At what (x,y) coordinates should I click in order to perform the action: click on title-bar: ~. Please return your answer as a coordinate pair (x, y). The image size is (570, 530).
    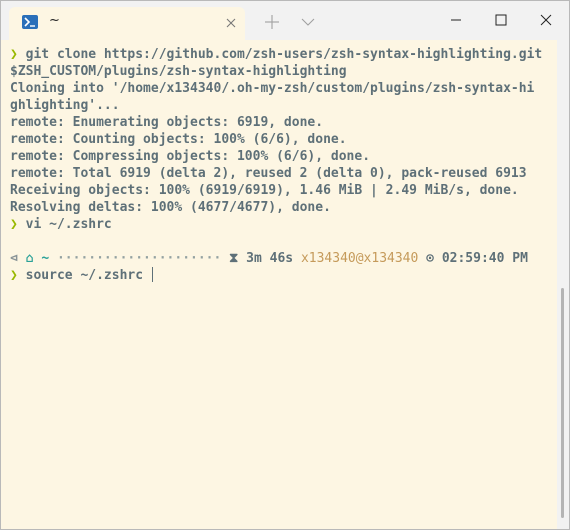
    Looking at the image, I should click on (285, 20).